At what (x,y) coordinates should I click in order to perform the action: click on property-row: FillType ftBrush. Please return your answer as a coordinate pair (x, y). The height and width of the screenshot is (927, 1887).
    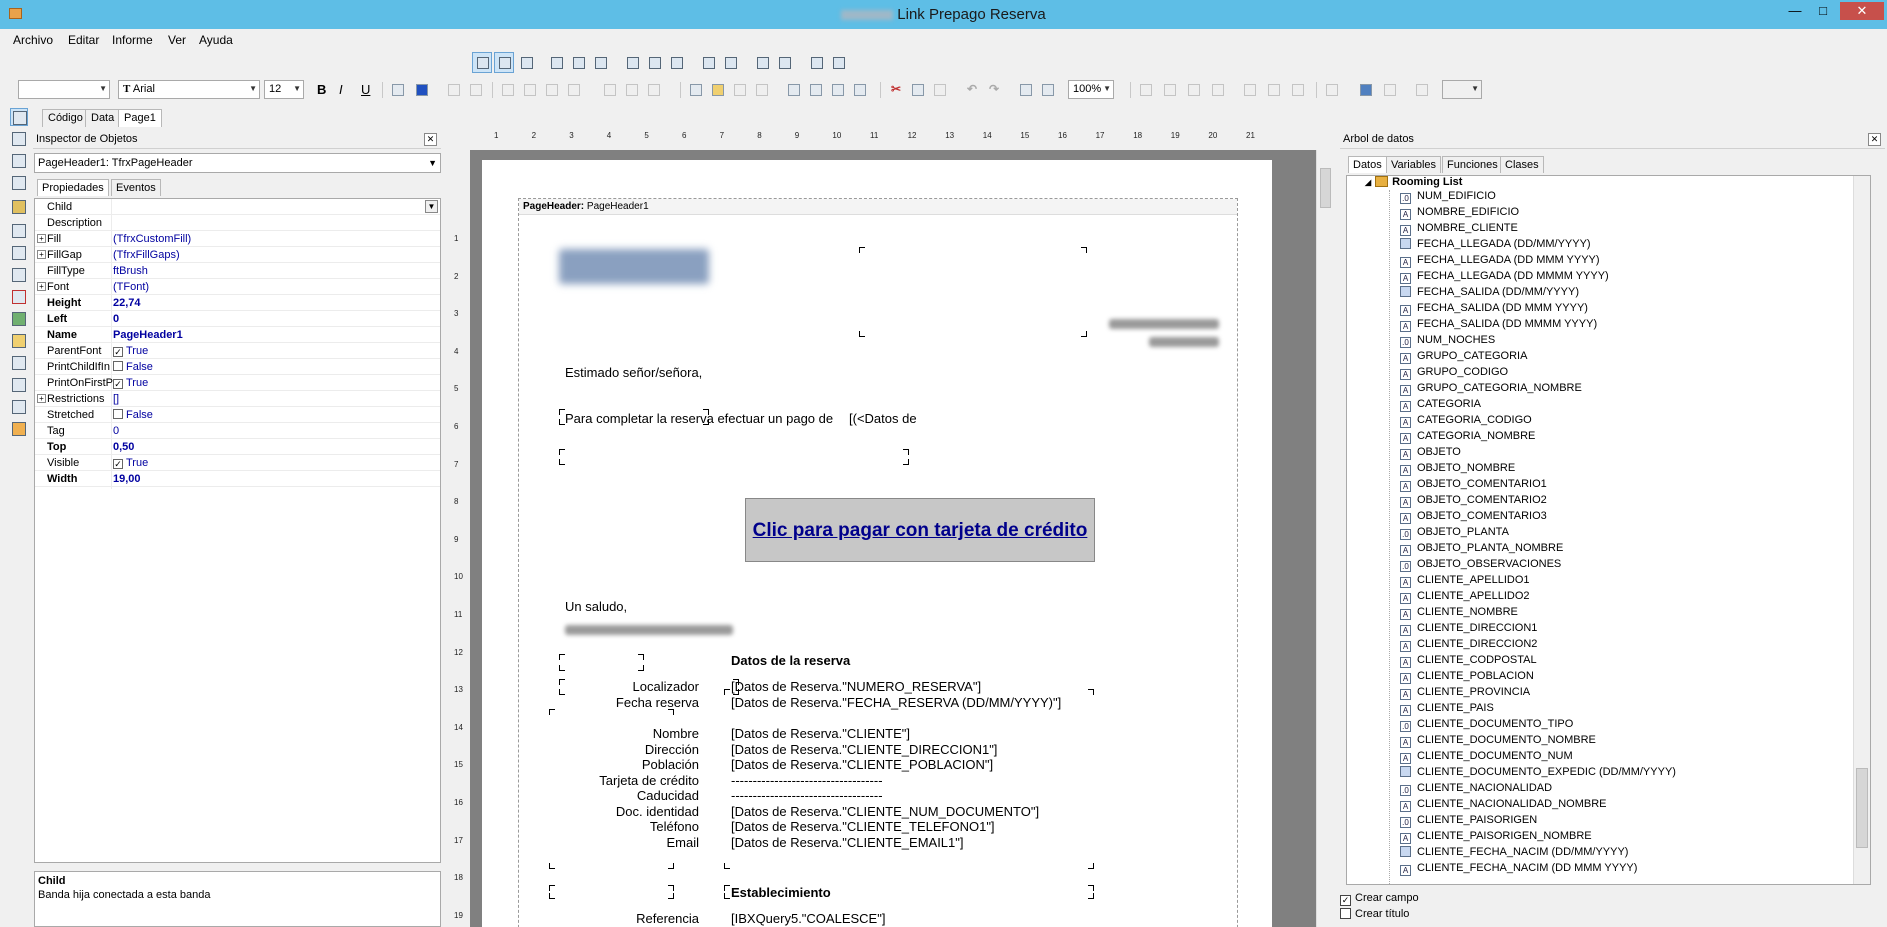
    Looking at the image, I should click on (237, 271).